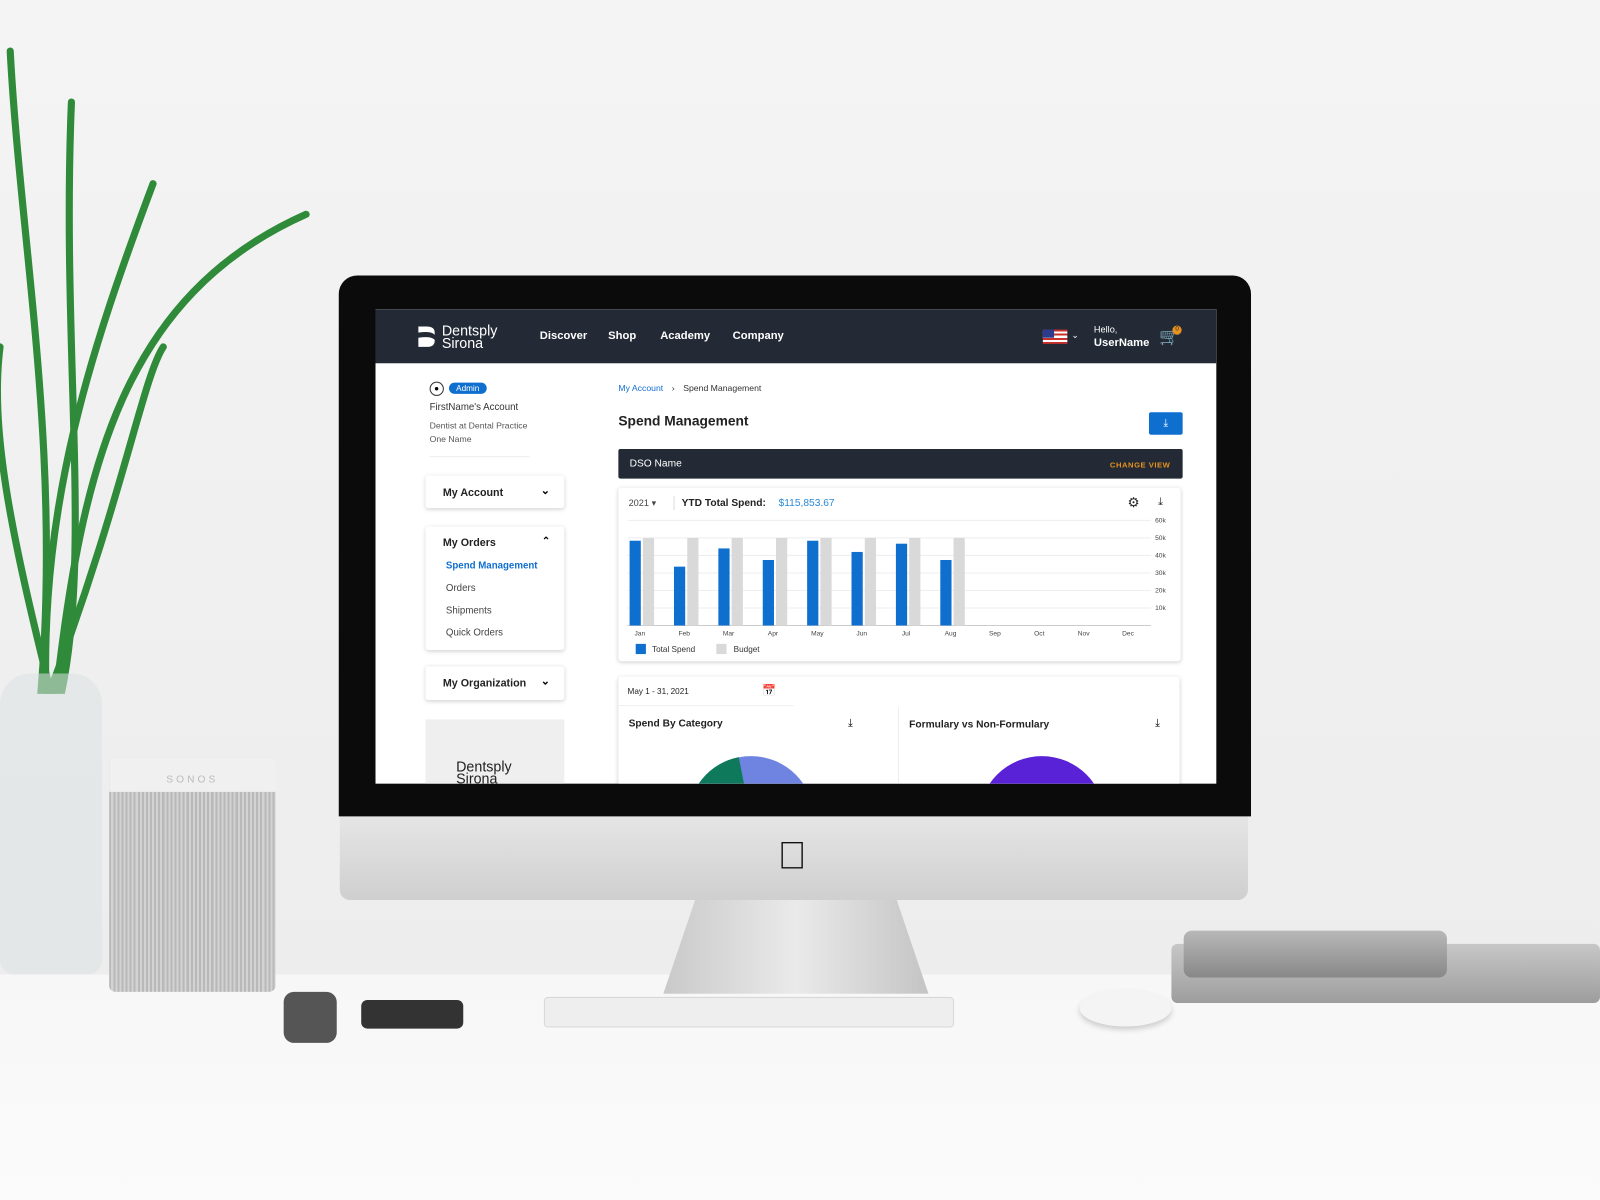 This screenshot has height=1200, width=1600. I want to click on y-tick-label: 50k, so click(1160, 538).